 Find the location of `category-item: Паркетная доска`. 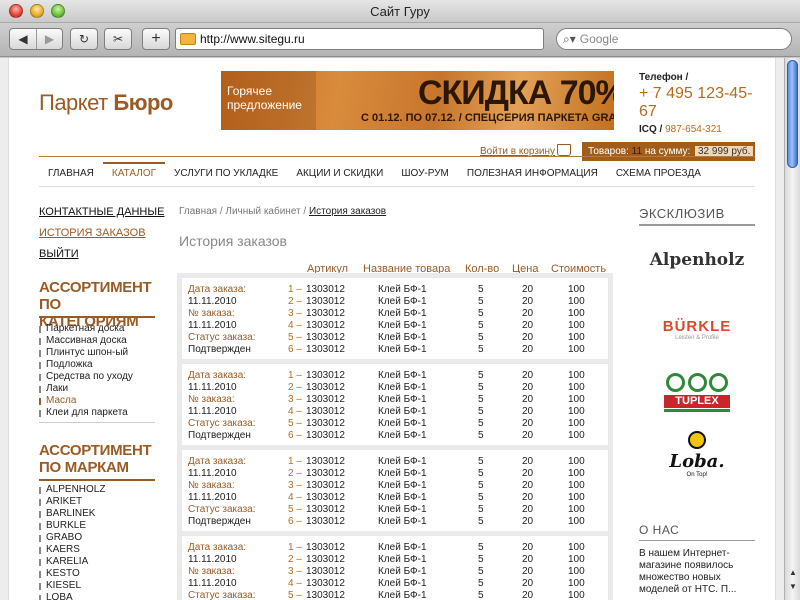

category-item: Паркетная доска is located at coordinates (86, 329).